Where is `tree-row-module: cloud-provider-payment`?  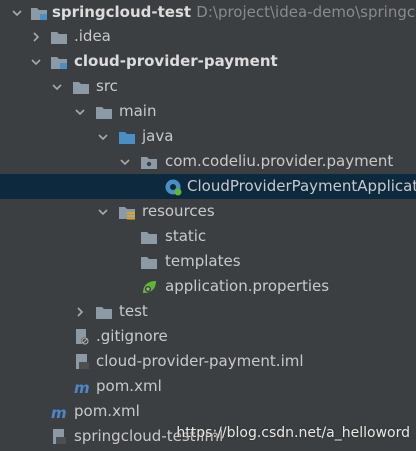
tree-row-module: cloud-provider-payment is located at coordinates (208, 61).